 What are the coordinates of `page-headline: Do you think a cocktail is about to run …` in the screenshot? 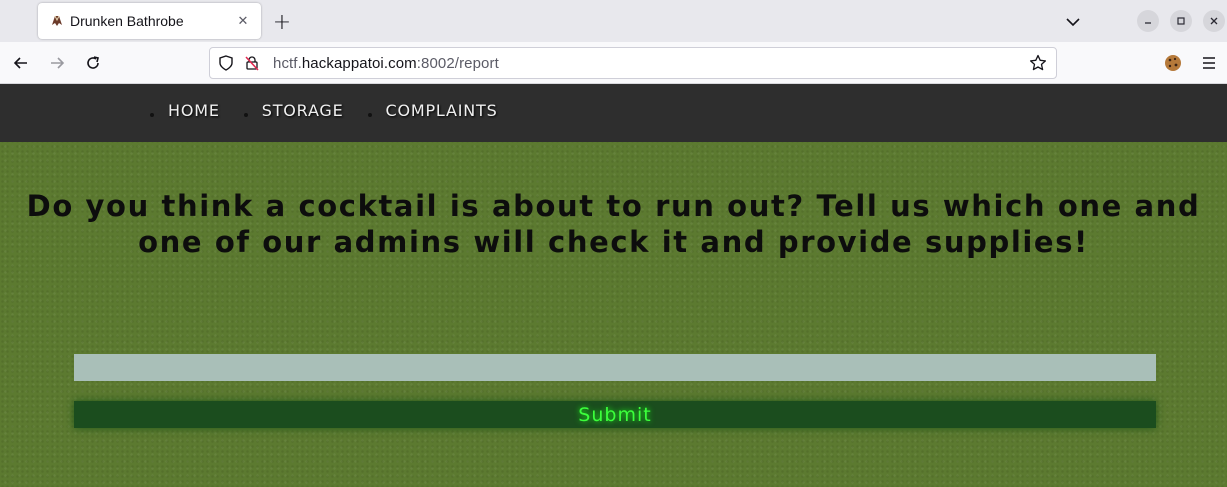 It's located at (613, 224).